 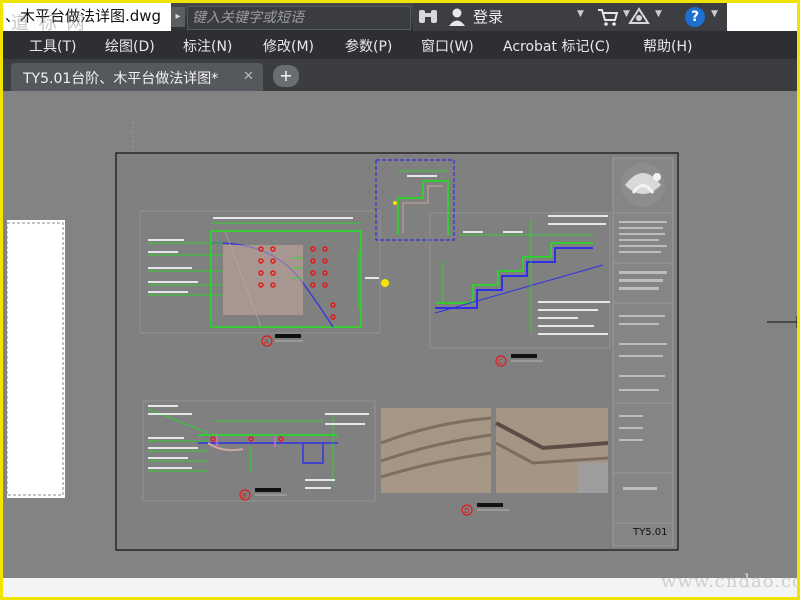 I want to click on help-icon: ?, so click(x=695, y=17).